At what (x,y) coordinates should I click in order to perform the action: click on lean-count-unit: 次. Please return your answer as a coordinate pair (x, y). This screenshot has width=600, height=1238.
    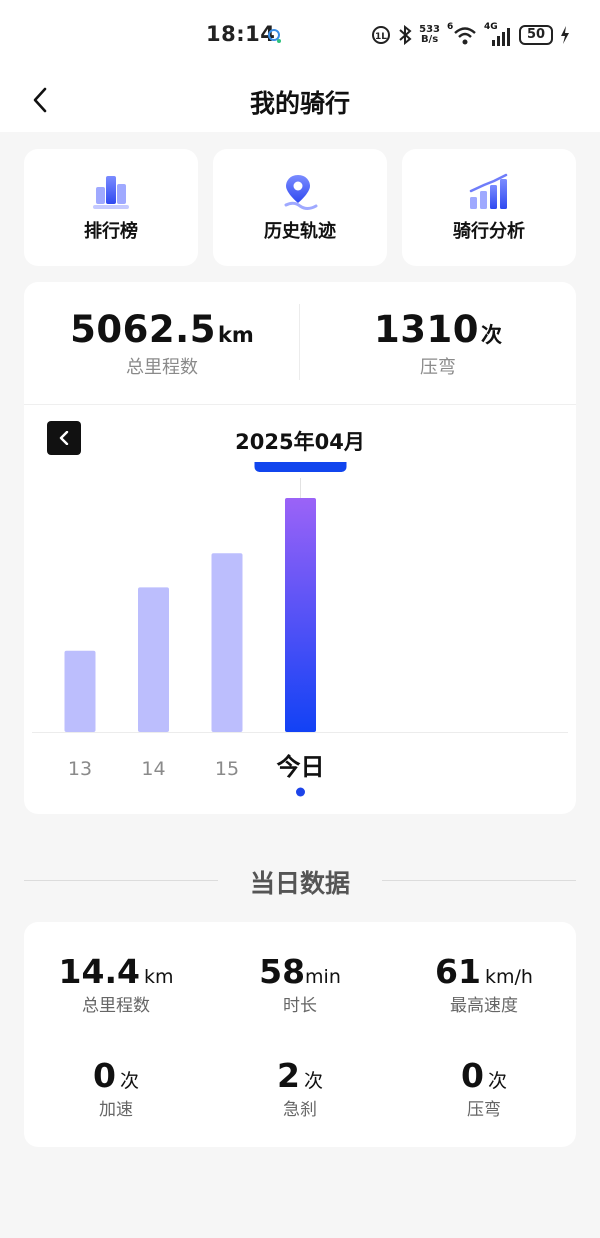
    Looking at the image, I should click on (491, 335).